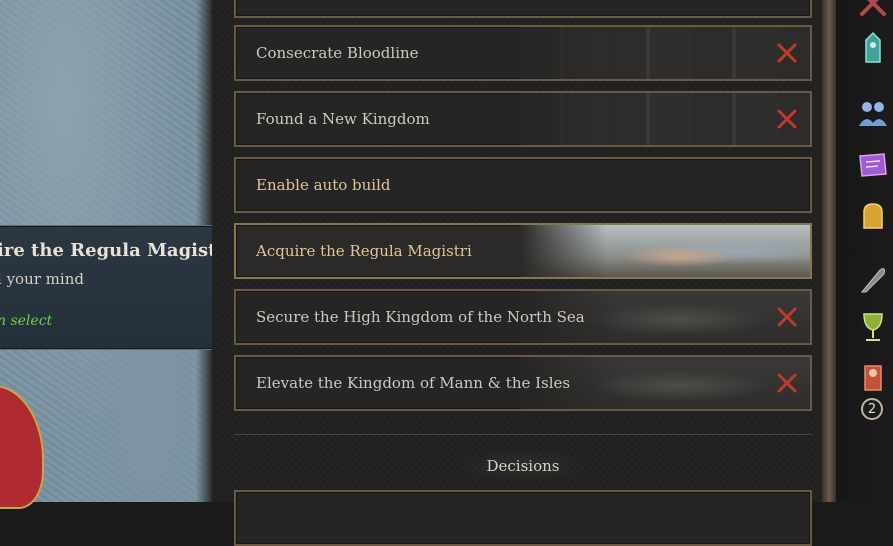 The height and width of the screenshot is (546, 893). Describe the element at coordinates (420, 317) in the screenshot. I see `decision-label: Secure the High Kingdom of the North Sea` at that location.